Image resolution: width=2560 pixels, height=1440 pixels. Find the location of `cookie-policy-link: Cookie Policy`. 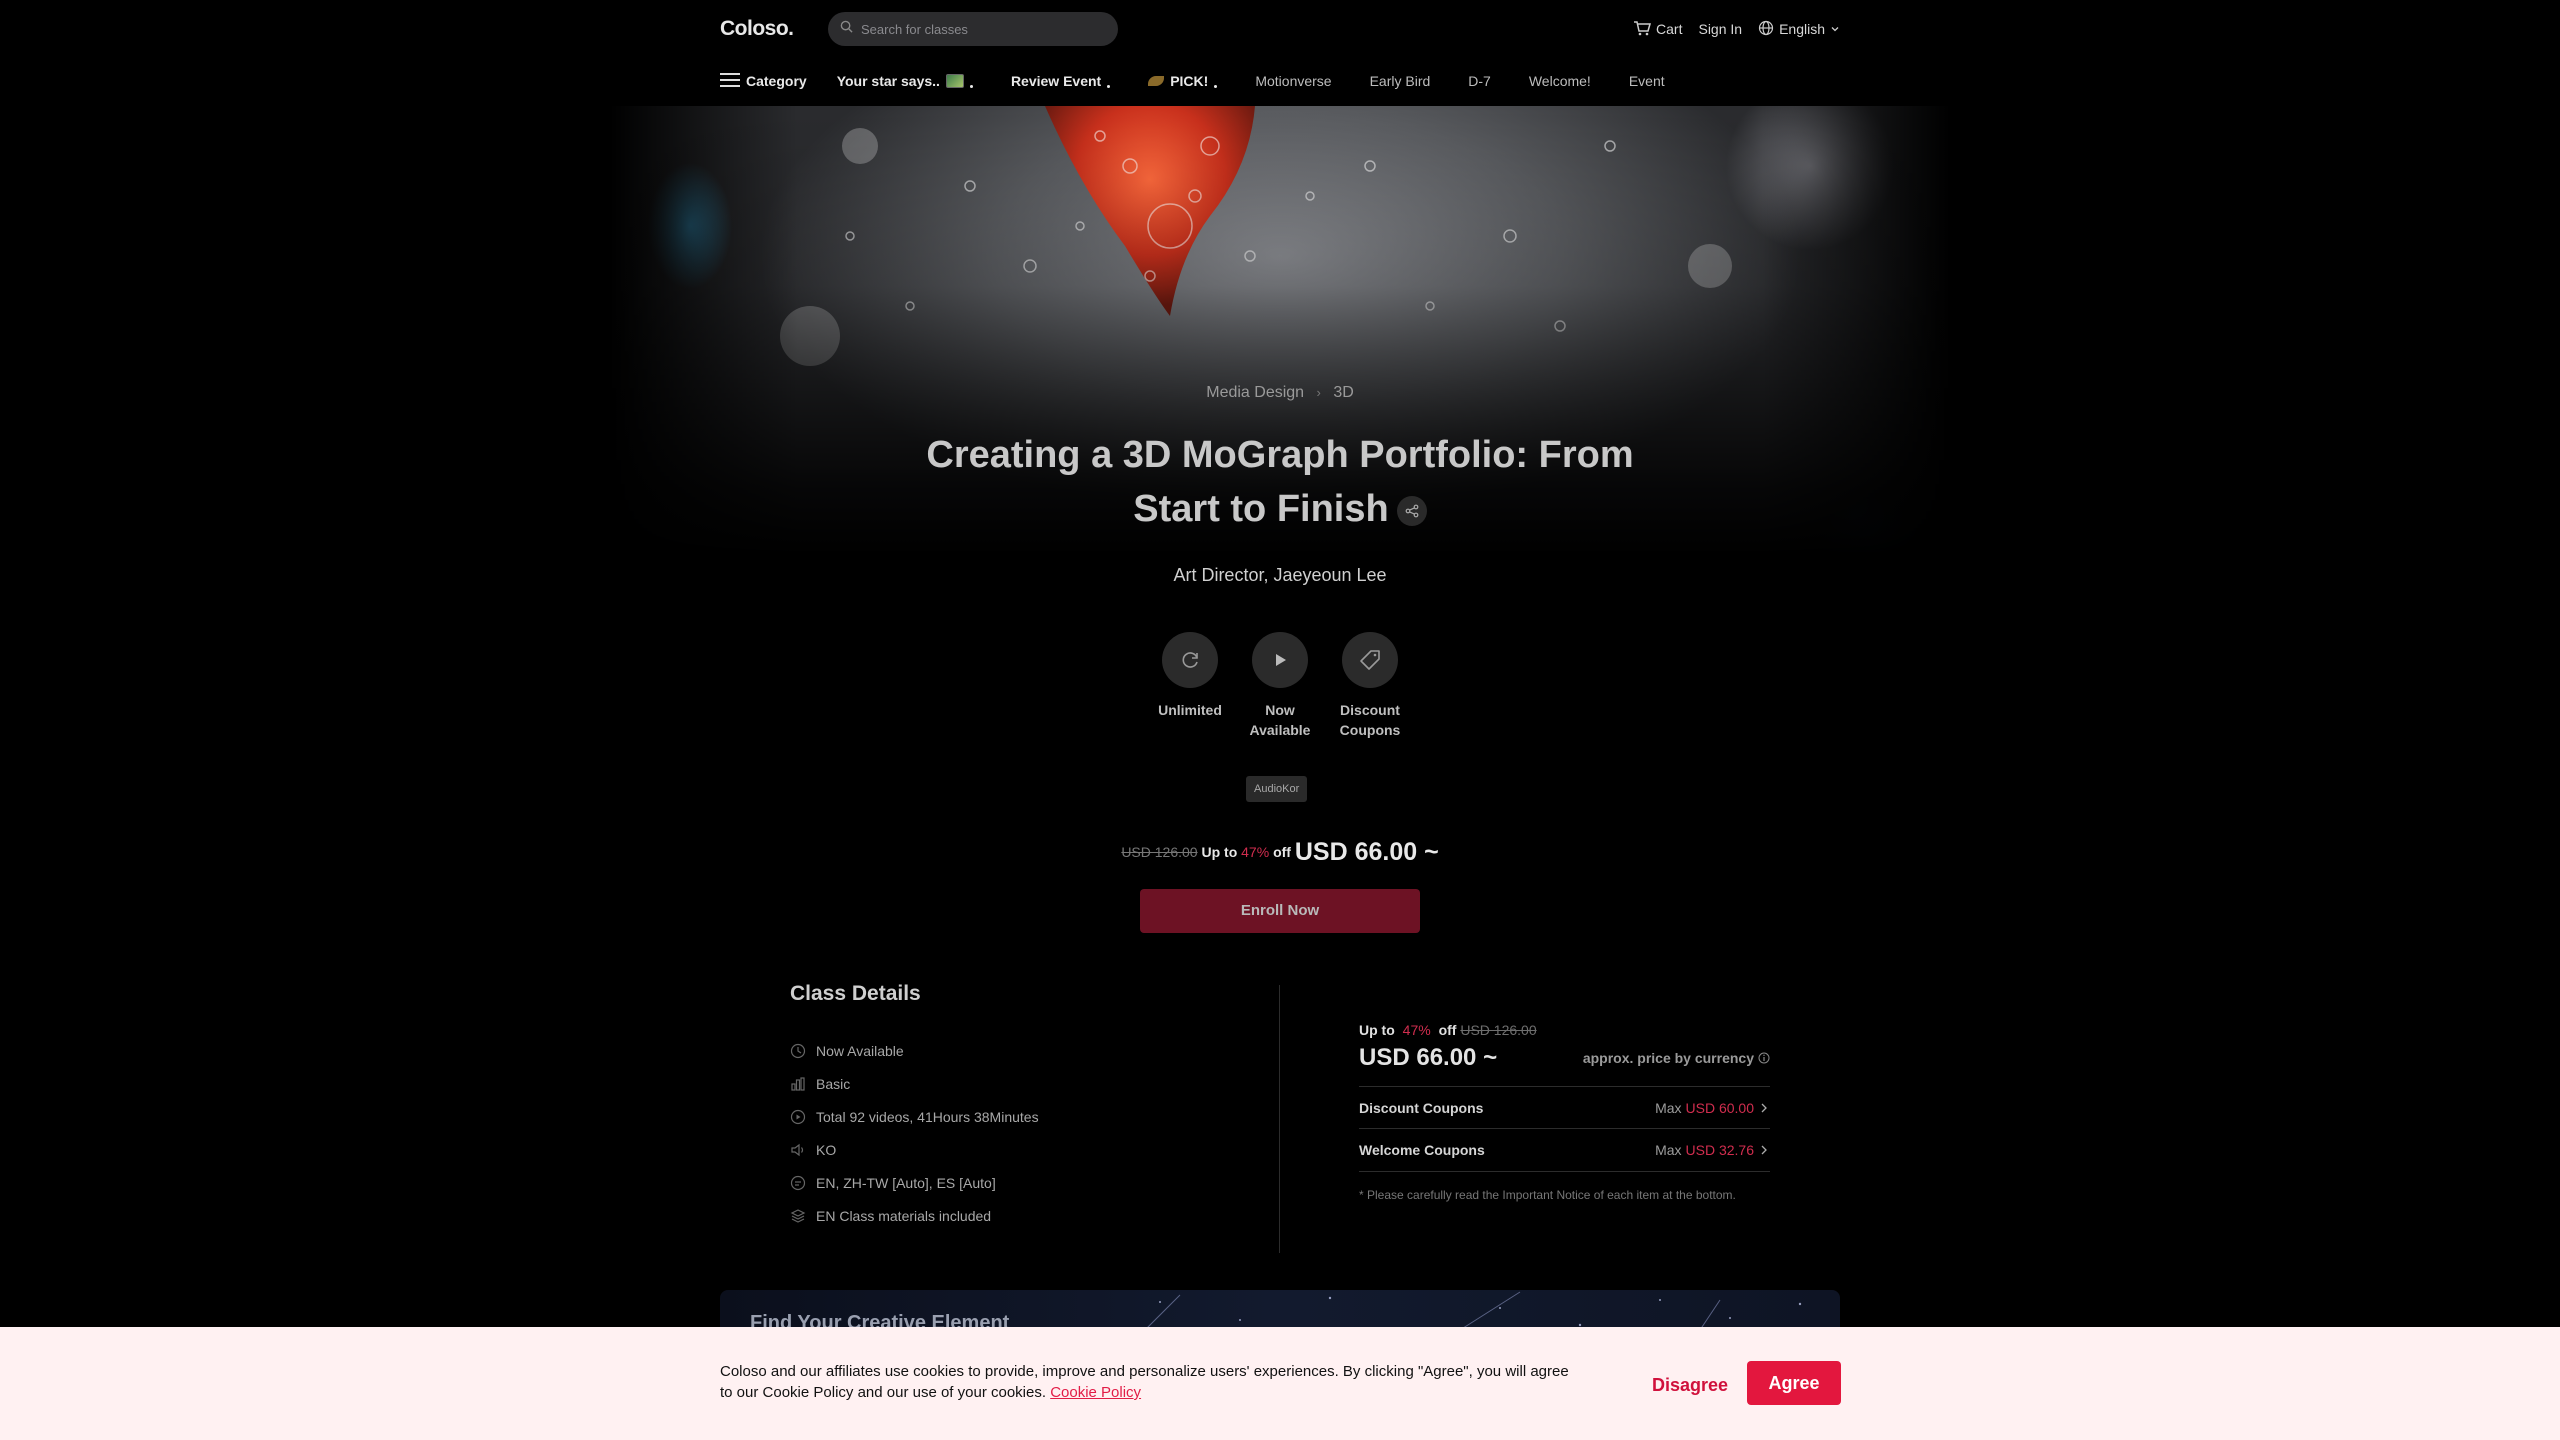

cookie-policy-link: Cookie Policy is located at coordinates (1095, 1392).